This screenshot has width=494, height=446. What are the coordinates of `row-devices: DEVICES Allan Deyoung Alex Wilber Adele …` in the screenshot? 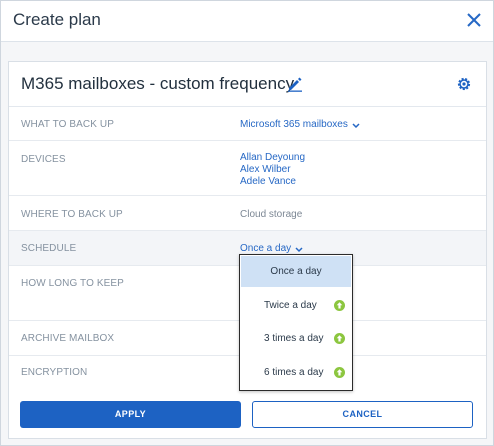 It's located at (247, 168).